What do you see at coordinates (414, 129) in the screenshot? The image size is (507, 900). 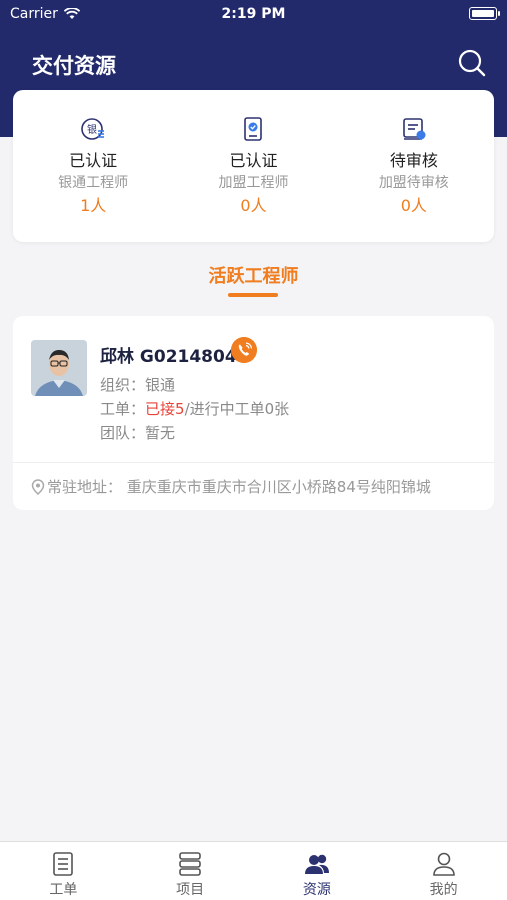 I see `pending-review-icon` at bounding box center [414, 129].